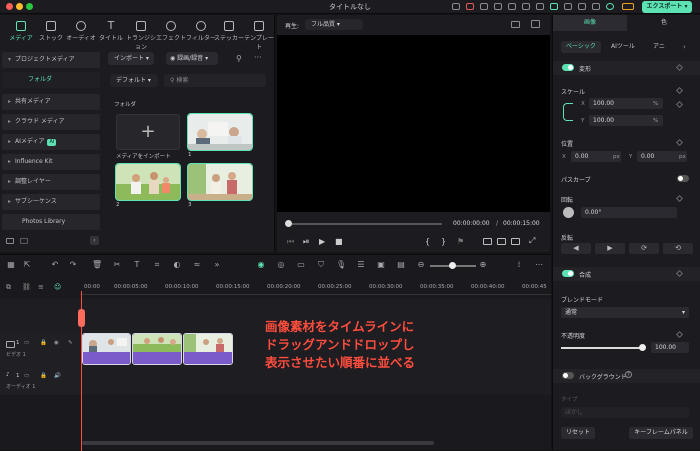 The image size is (700, 451). Describe the element at coordinates (51, 222) in the screenshot. I see `sidebar-item-photos-library: Photos Library` at that location.